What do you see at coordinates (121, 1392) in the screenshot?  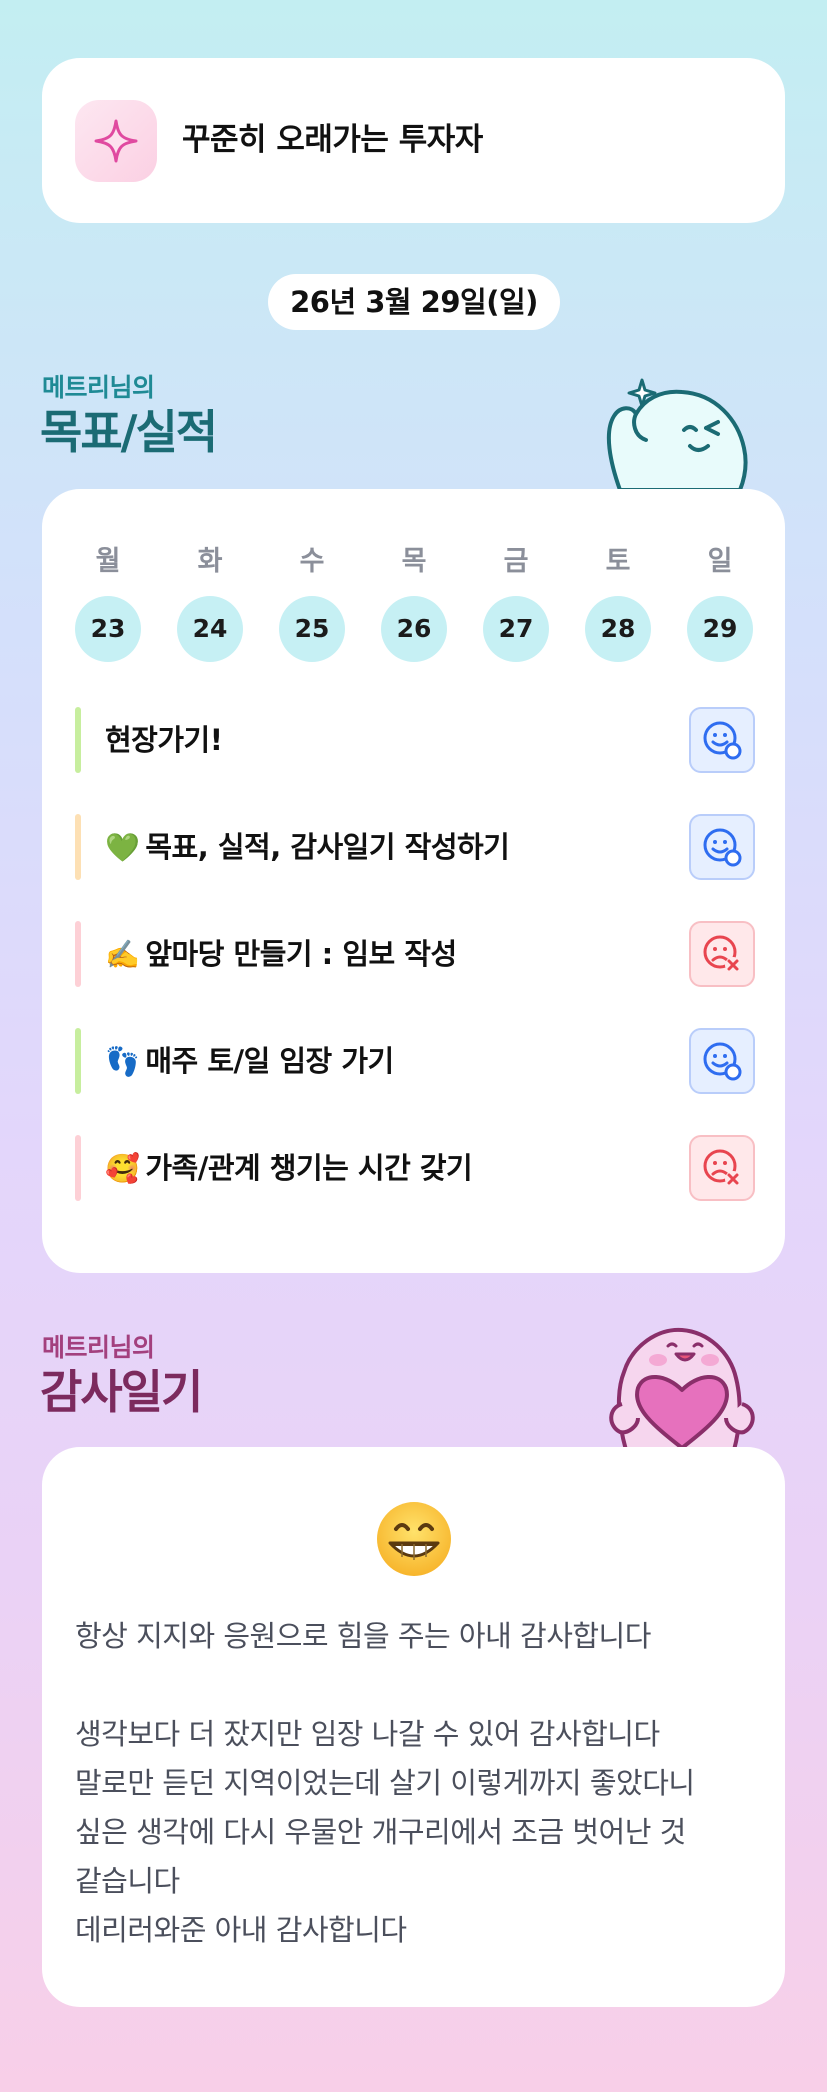 I see `diary-section-title: 감사일기` at bounding box center [121, 1392].